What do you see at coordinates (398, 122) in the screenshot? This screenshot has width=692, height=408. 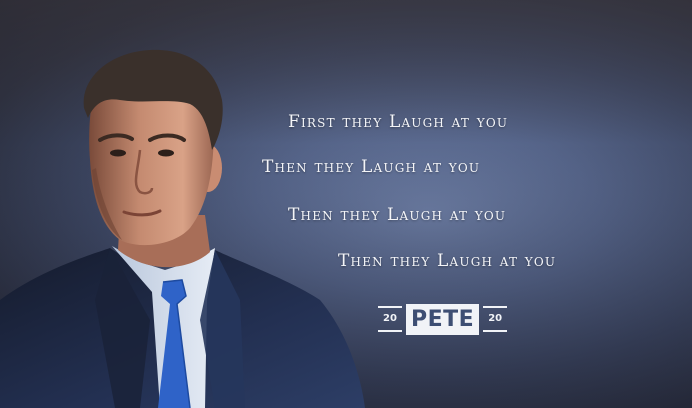 I see `quote-line-1: First they Laugh at you` at bounding box center [398, 122].